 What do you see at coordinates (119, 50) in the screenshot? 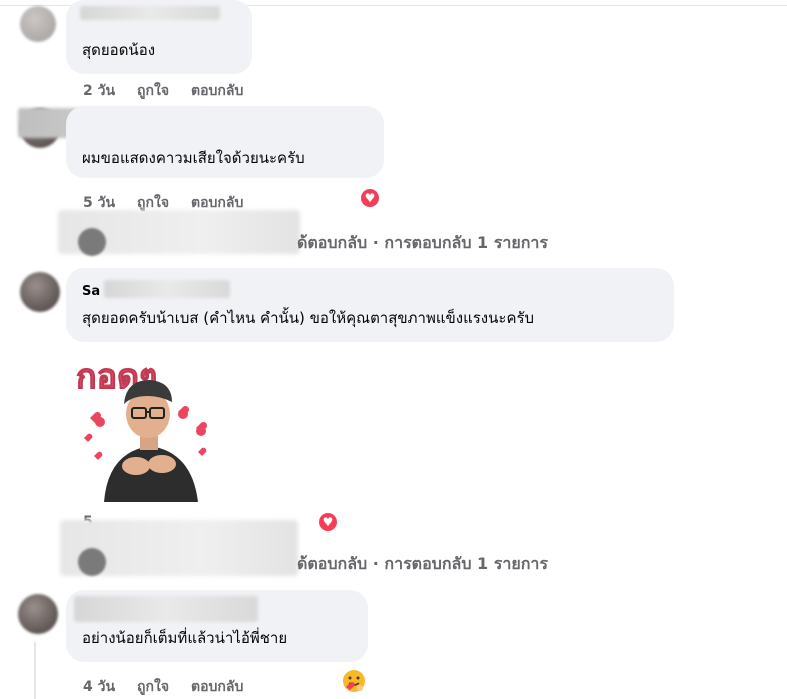
I see `comment-text: สุดยอดน้อง` at bounding box center [119, 50].